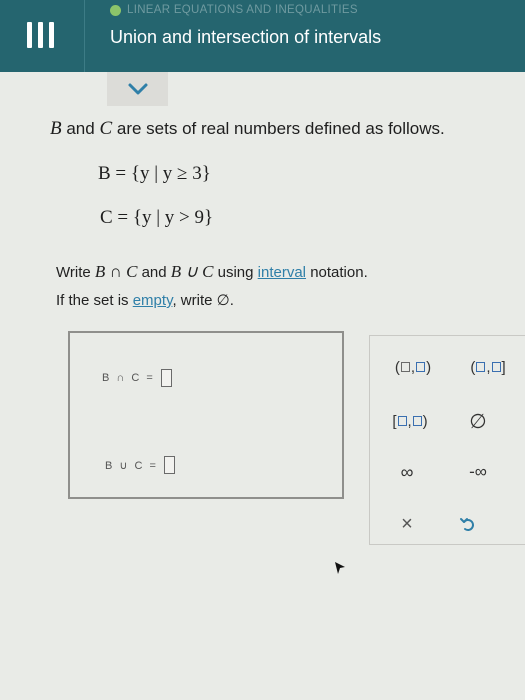 The height and width of the screenshot is (700, 525). What do you see at coordinates (340, 568) in the screenshot?
I see `mouse-cursor-icon` at bounding box center [340, 568].